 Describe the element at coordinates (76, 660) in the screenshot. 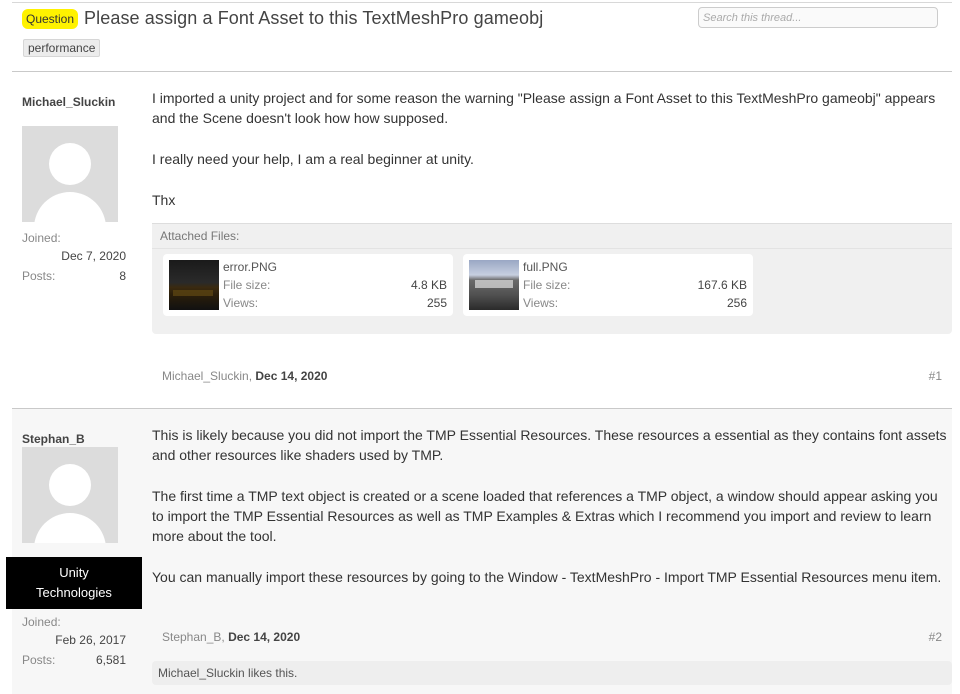

I see `post-count: 6,581` at that location.